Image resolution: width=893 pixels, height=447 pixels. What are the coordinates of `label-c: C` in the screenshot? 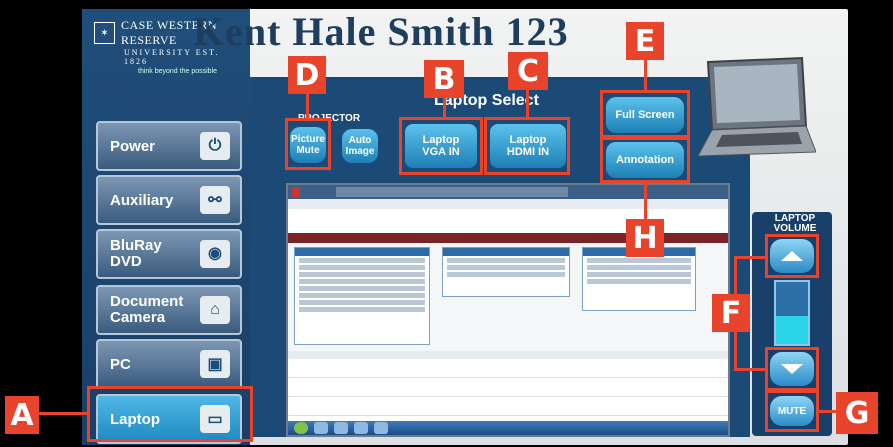 It's located at (528, 71).